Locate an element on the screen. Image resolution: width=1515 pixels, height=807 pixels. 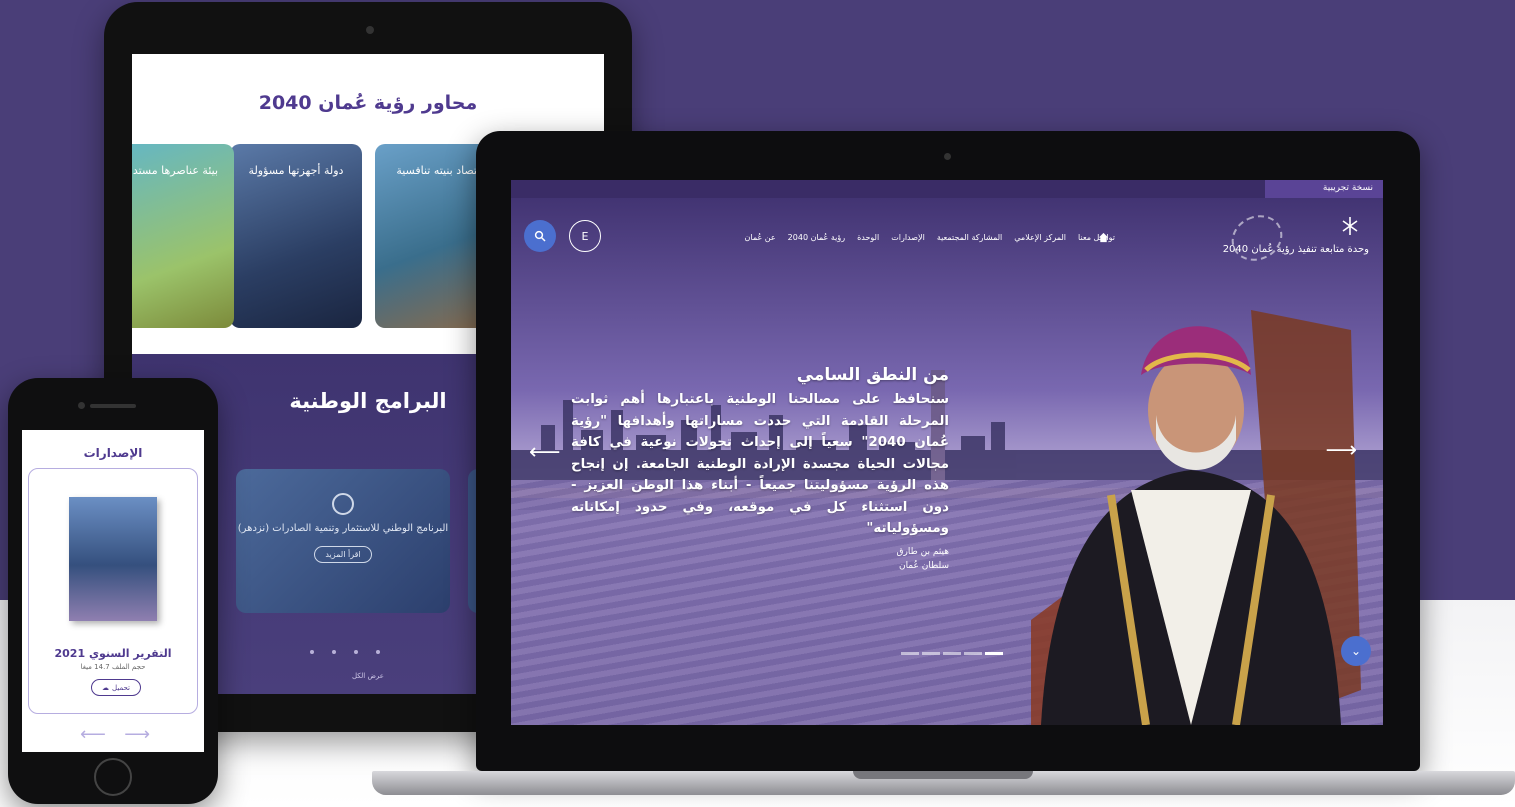
search-icon is located at coordinates (540, 236).